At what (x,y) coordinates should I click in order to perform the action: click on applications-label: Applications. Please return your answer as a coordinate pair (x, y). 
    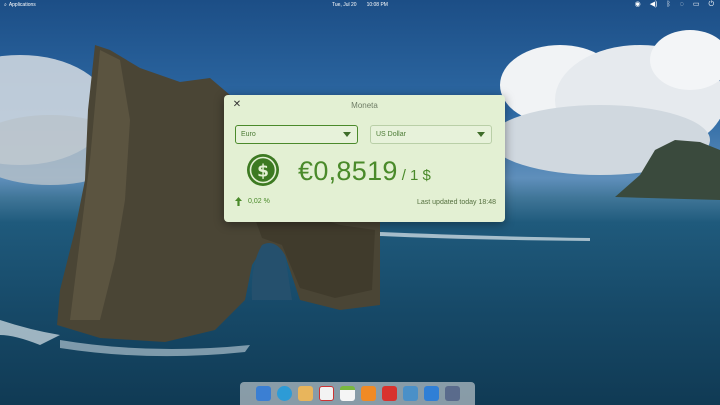
    Looking at the image, I should click on (22, 5).